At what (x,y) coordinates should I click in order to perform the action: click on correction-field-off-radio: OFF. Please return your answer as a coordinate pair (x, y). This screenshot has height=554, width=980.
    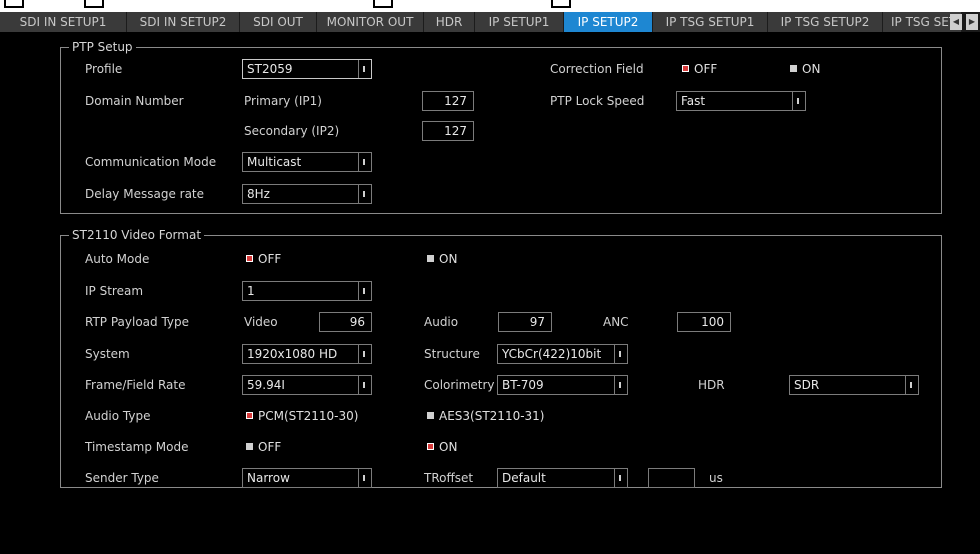
    Looking at the image, I should click on (699, 69).